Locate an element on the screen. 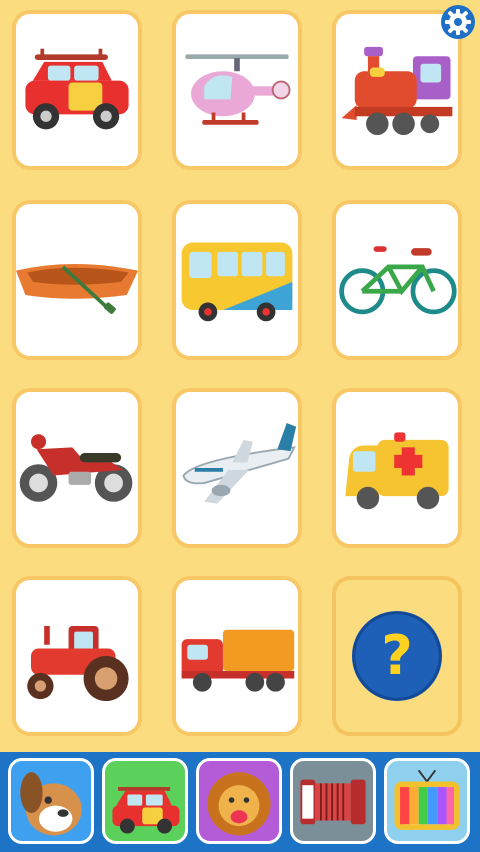  car-card is located at coordinates (77, 90).